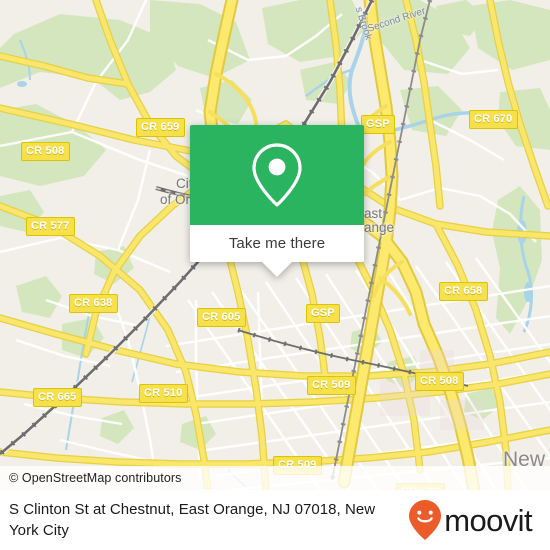 This screenshot has height=550, width=550. Describe the element at coordinates (221, 317) in the screenshot. I see `road-shield-cr-605: CR 605` at that location.